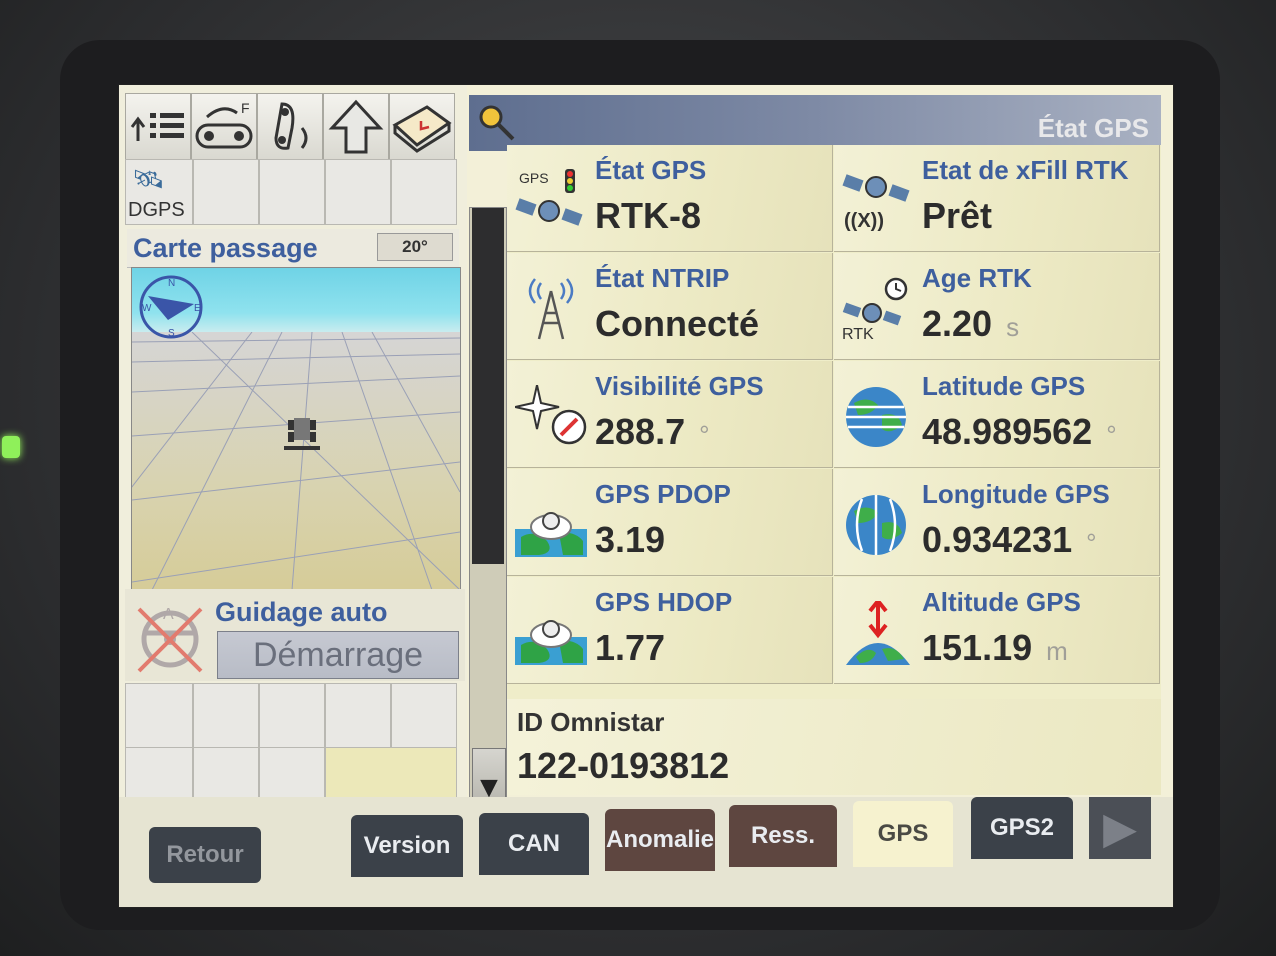  I want to click on page-title: État GPS, so click(1093, 128).